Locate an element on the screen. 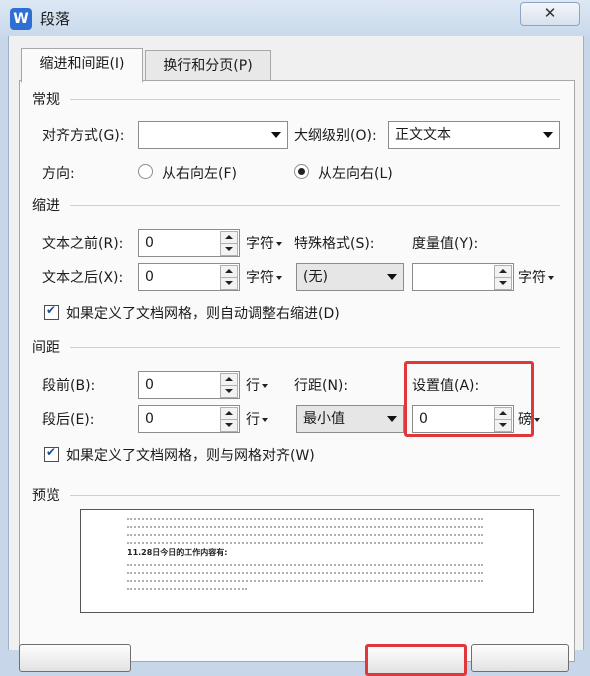 The height and width of the screenshot is (676, 590). highlight-box is located at coordinates (469, 399).